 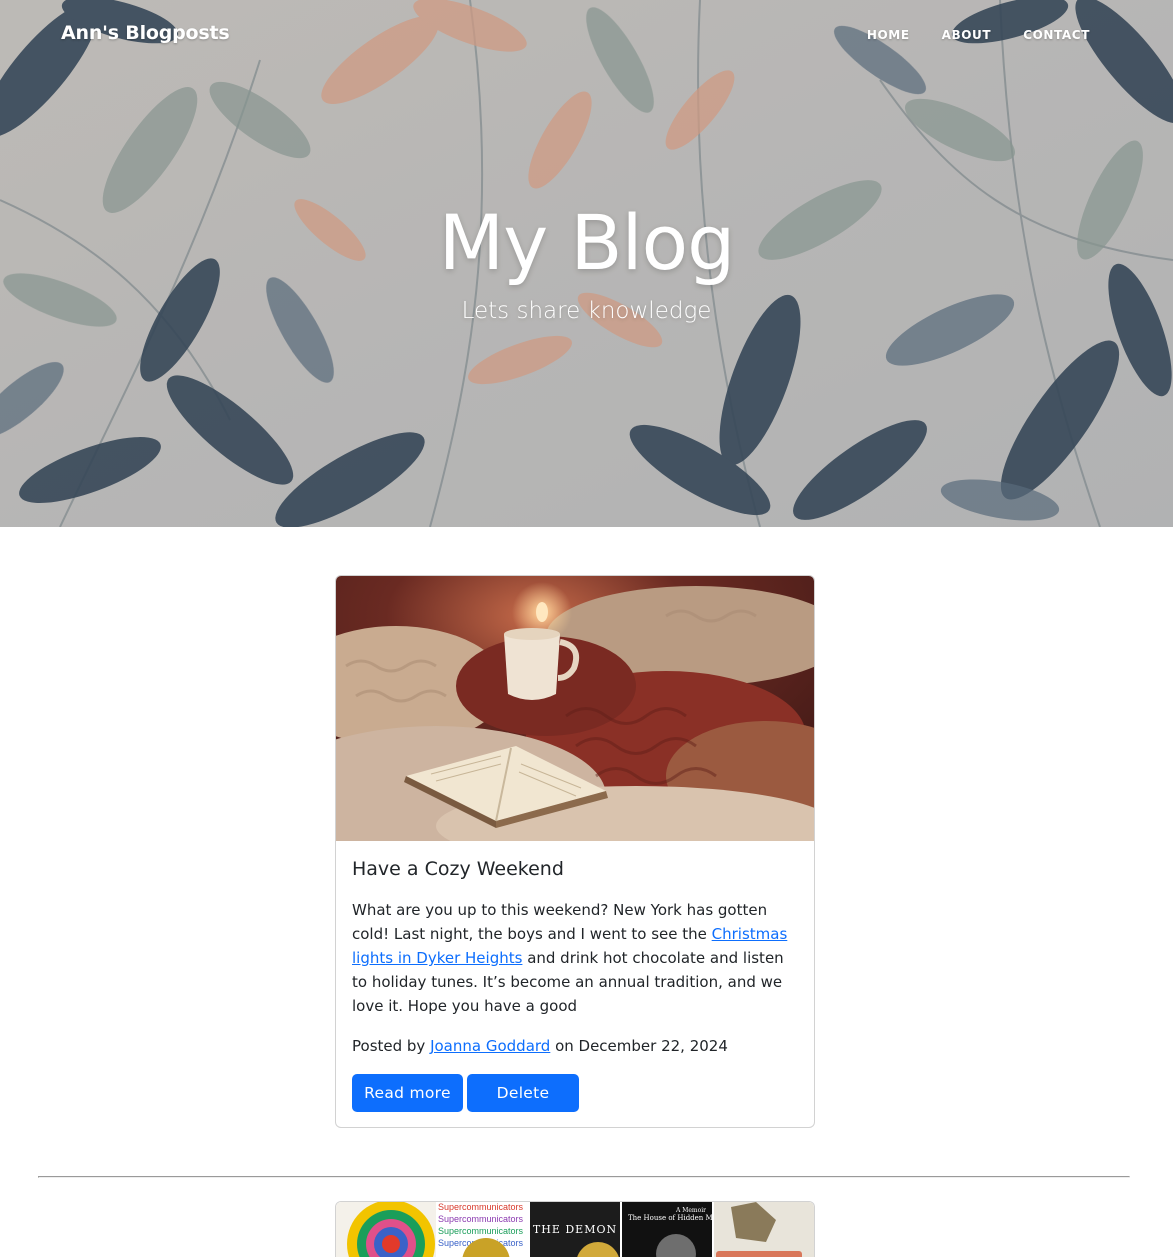 I want to click on brand-logo-link: Ann's Blogposts, so click(x=145, y=33).